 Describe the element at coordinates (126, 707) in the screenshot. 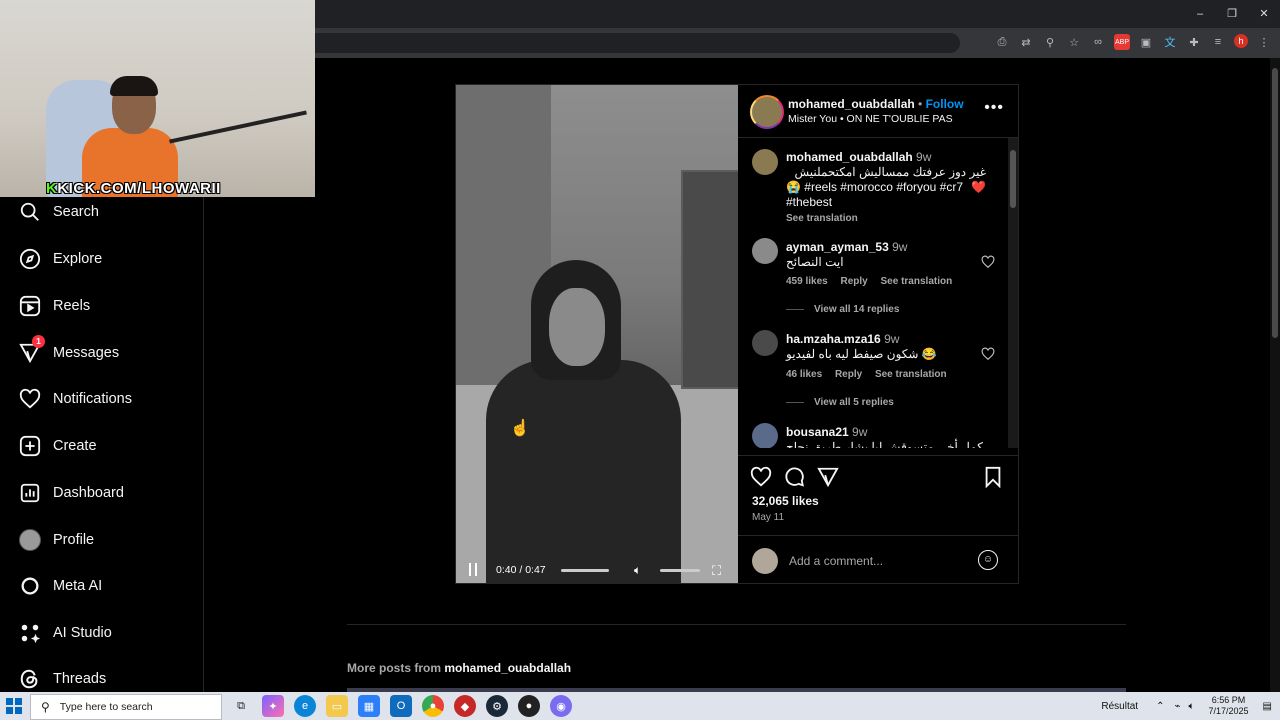

I see `taskbar-search: ⚲ Type here to search` at that location.